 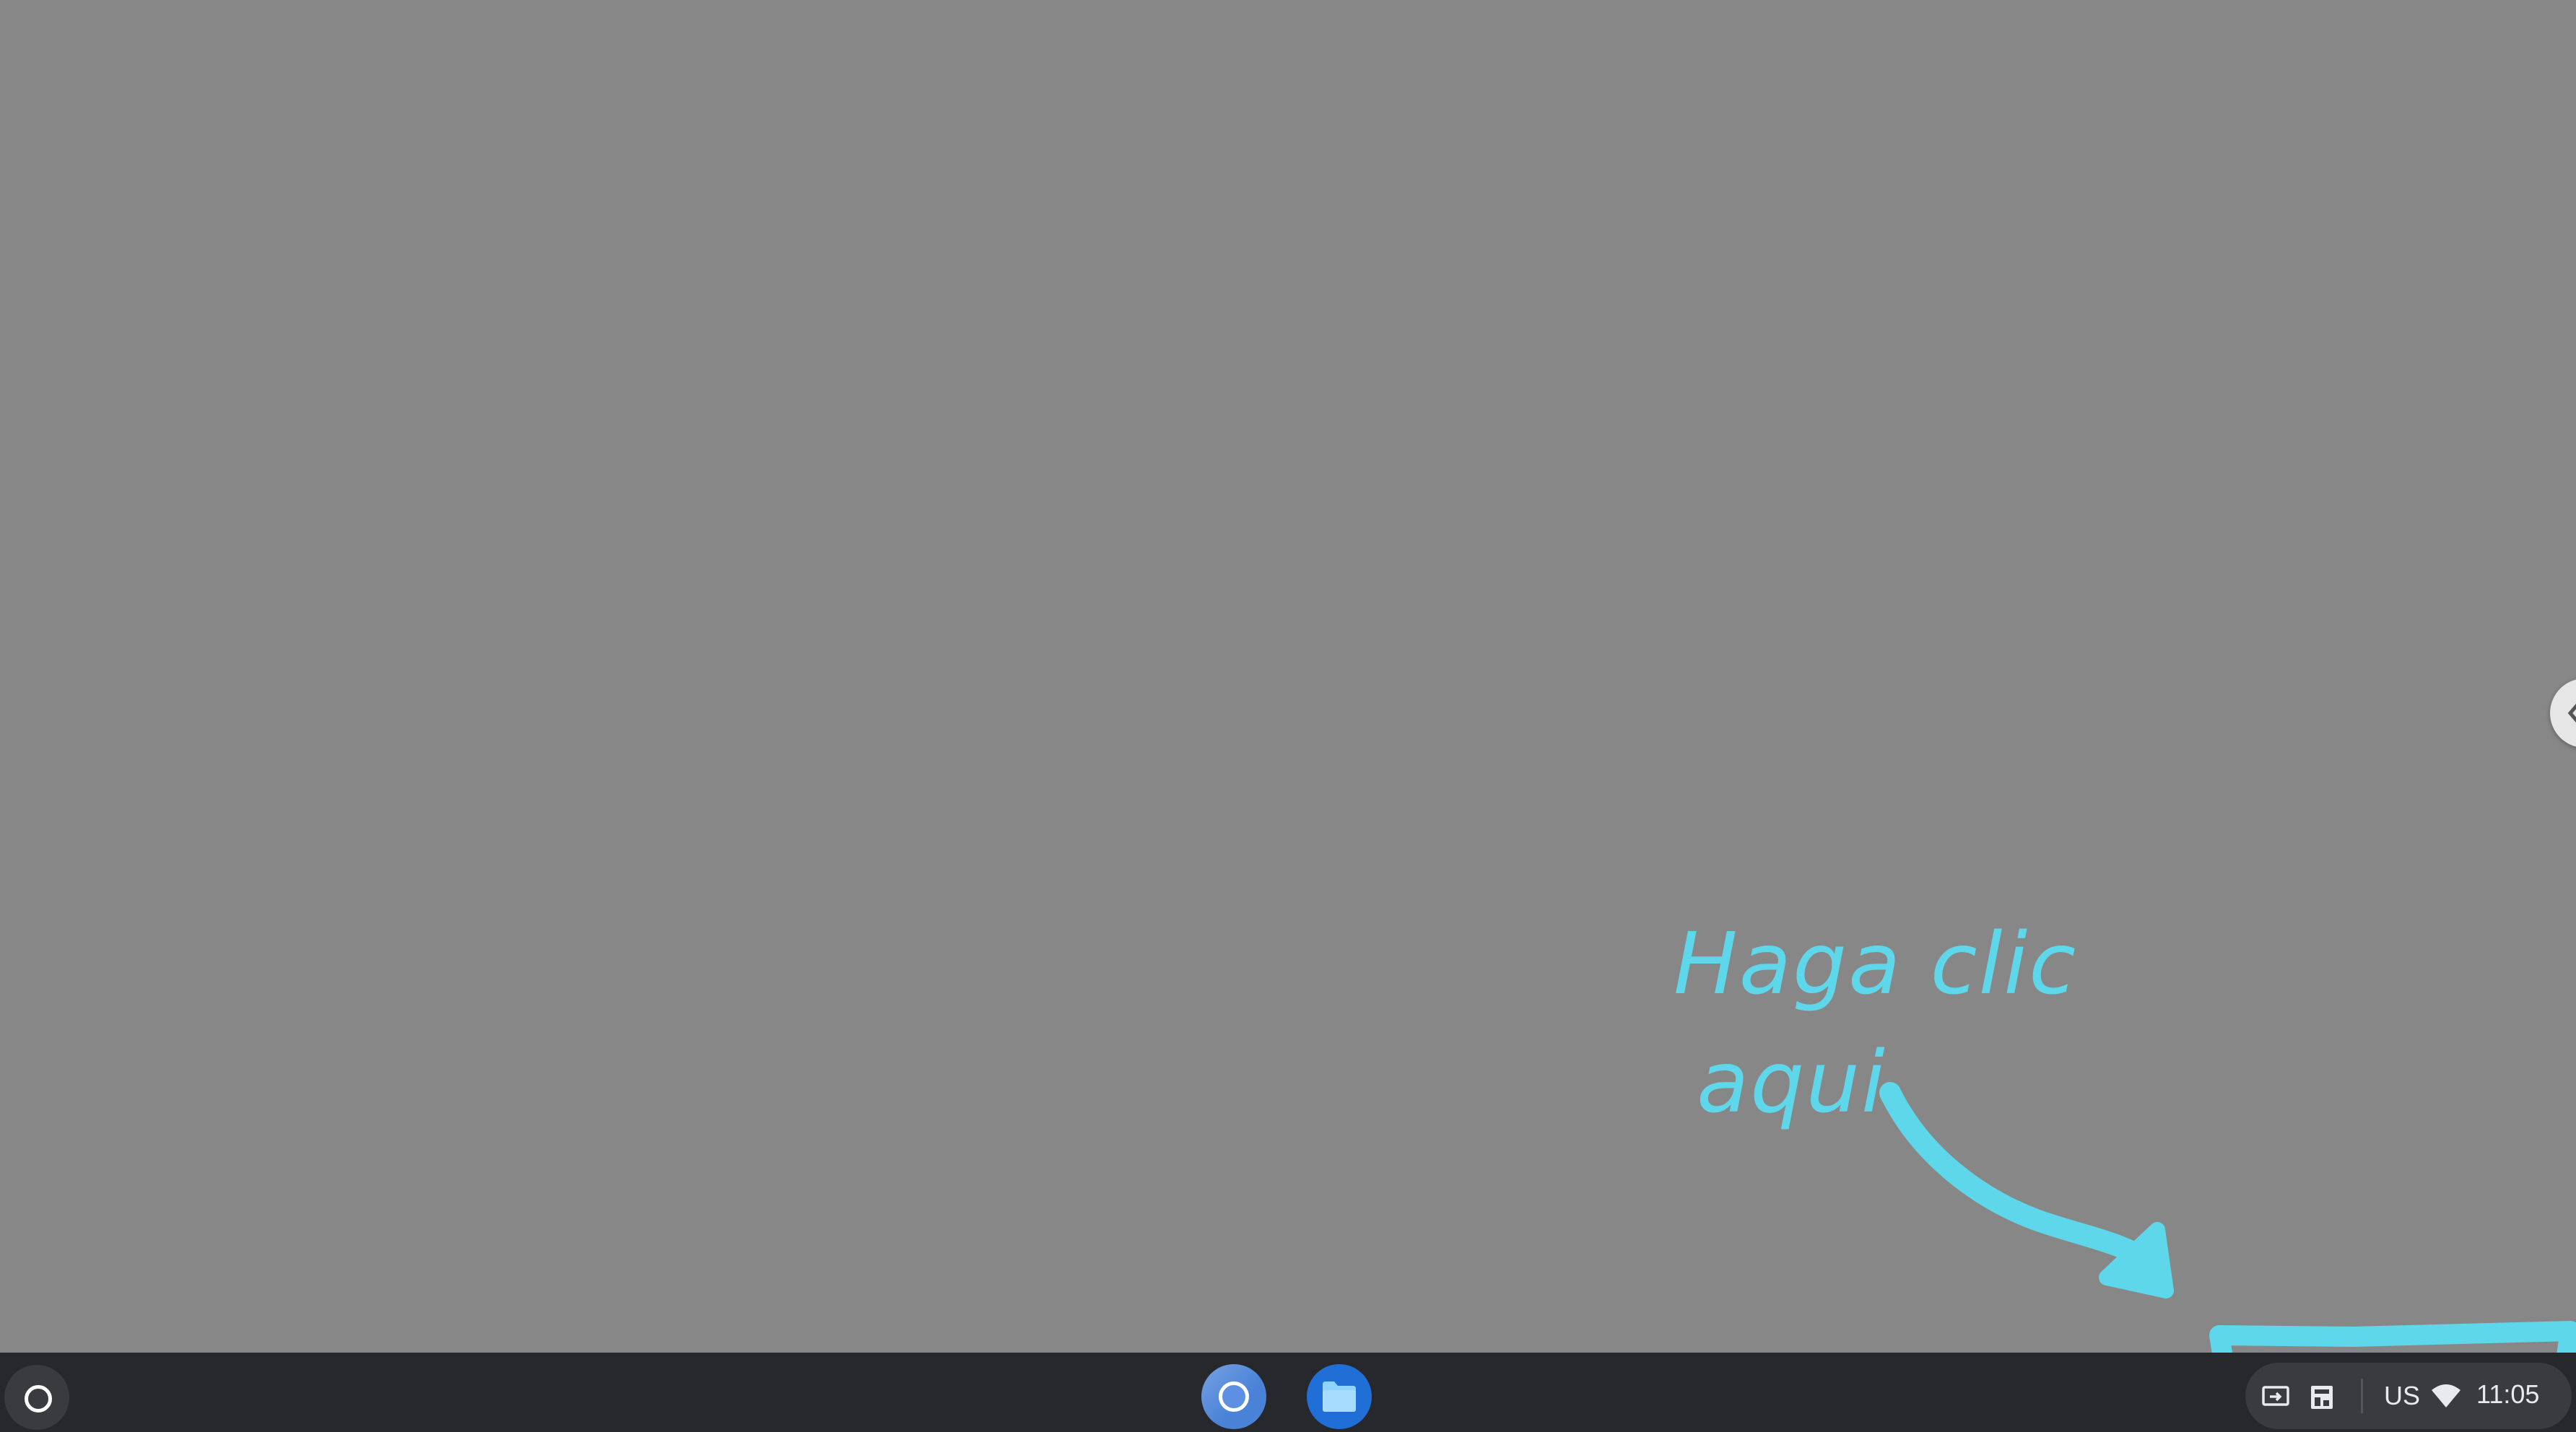 I want to click on status-tray: US 11:05, so click(x=2408, y=1396).